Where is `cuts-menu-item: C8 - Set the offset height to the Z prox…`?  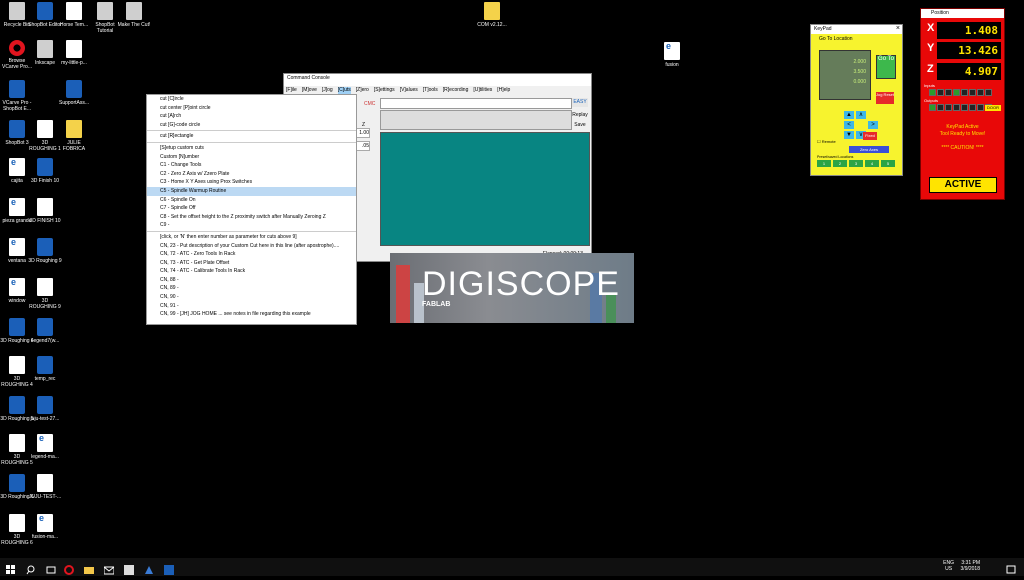 cuts-menu-item: C8 - Set the offset height to the Z prox… is located at coordinates (251, 217).